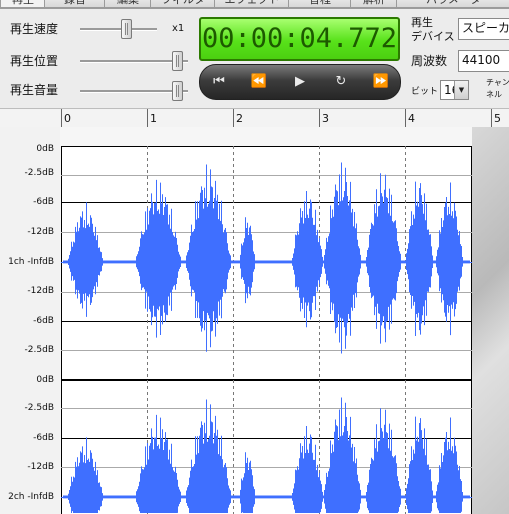  I want to click on tab-filter: フィルタ, so click(183, 4).